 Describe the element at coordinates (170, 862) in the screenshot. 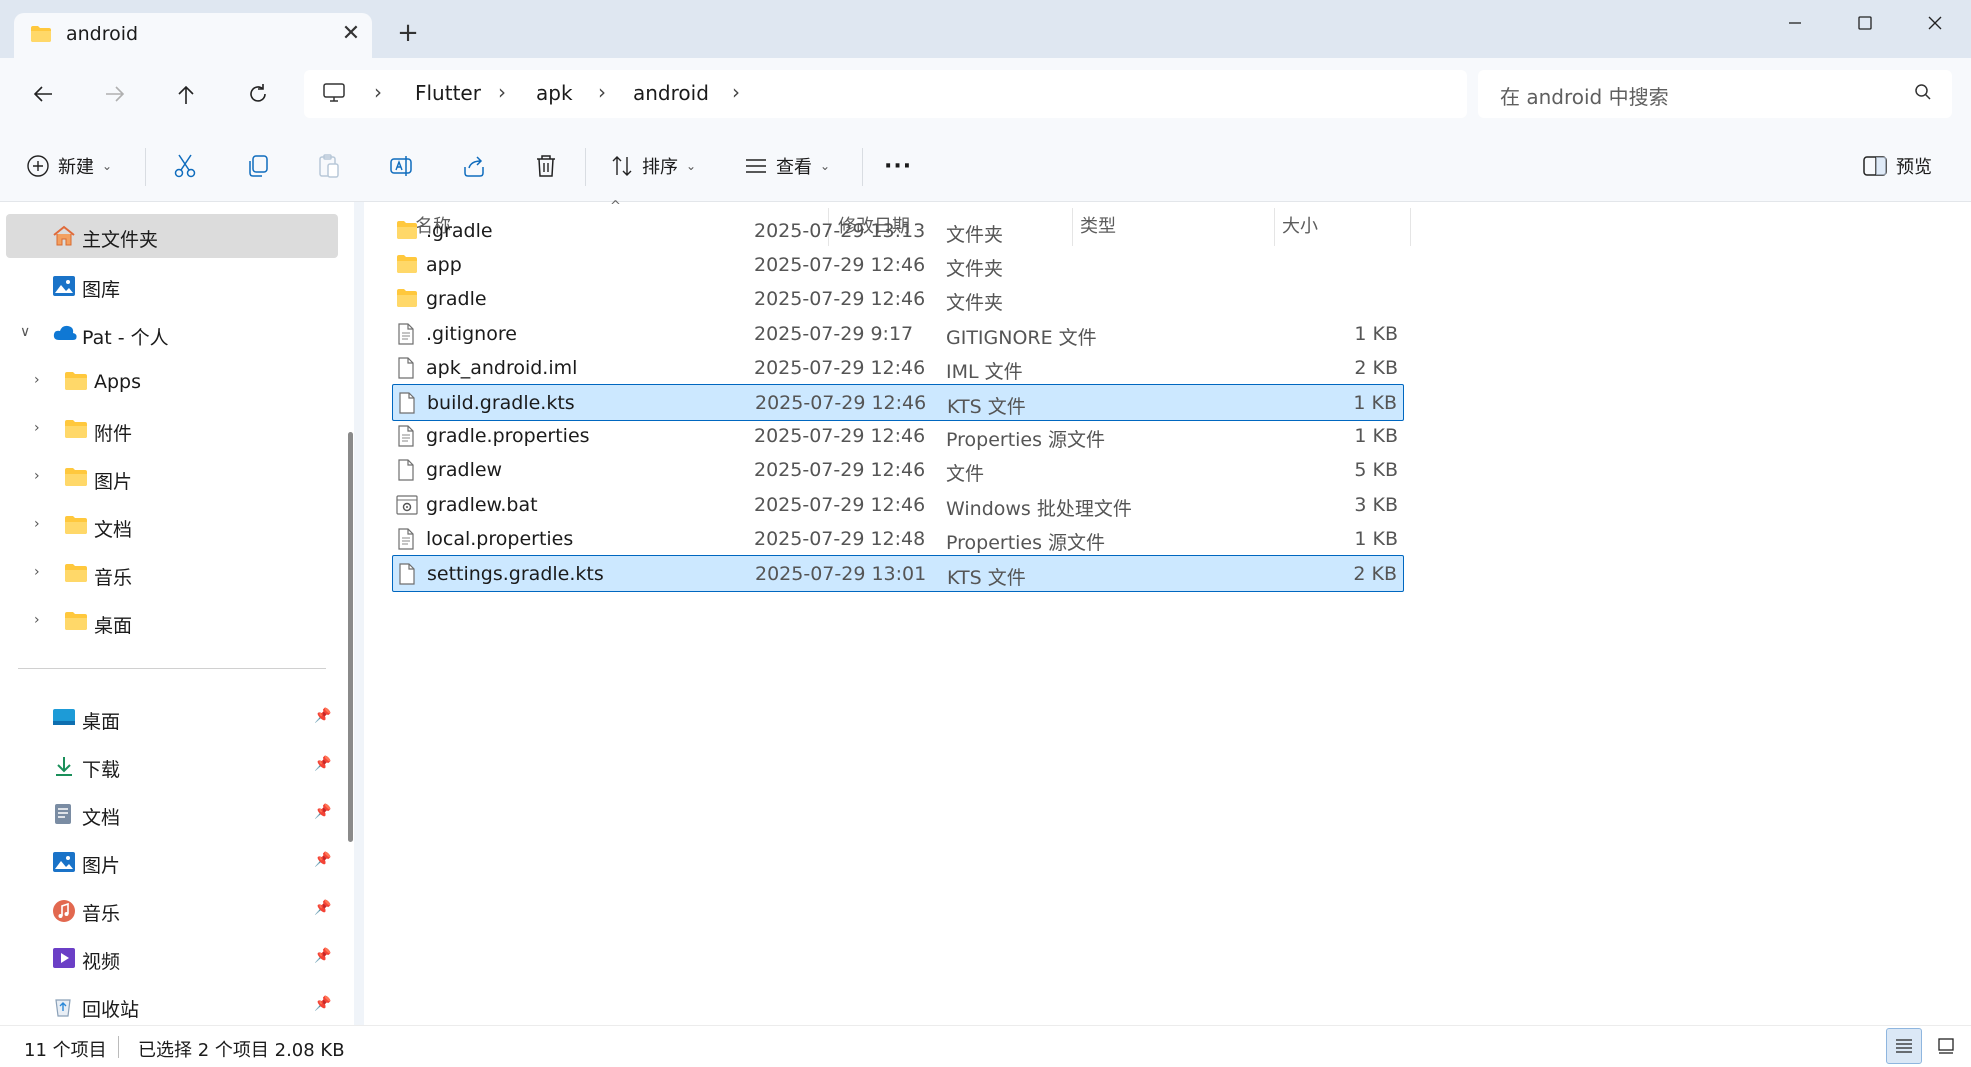

I see `quick-access-pictures: 图片 📌` at that location.